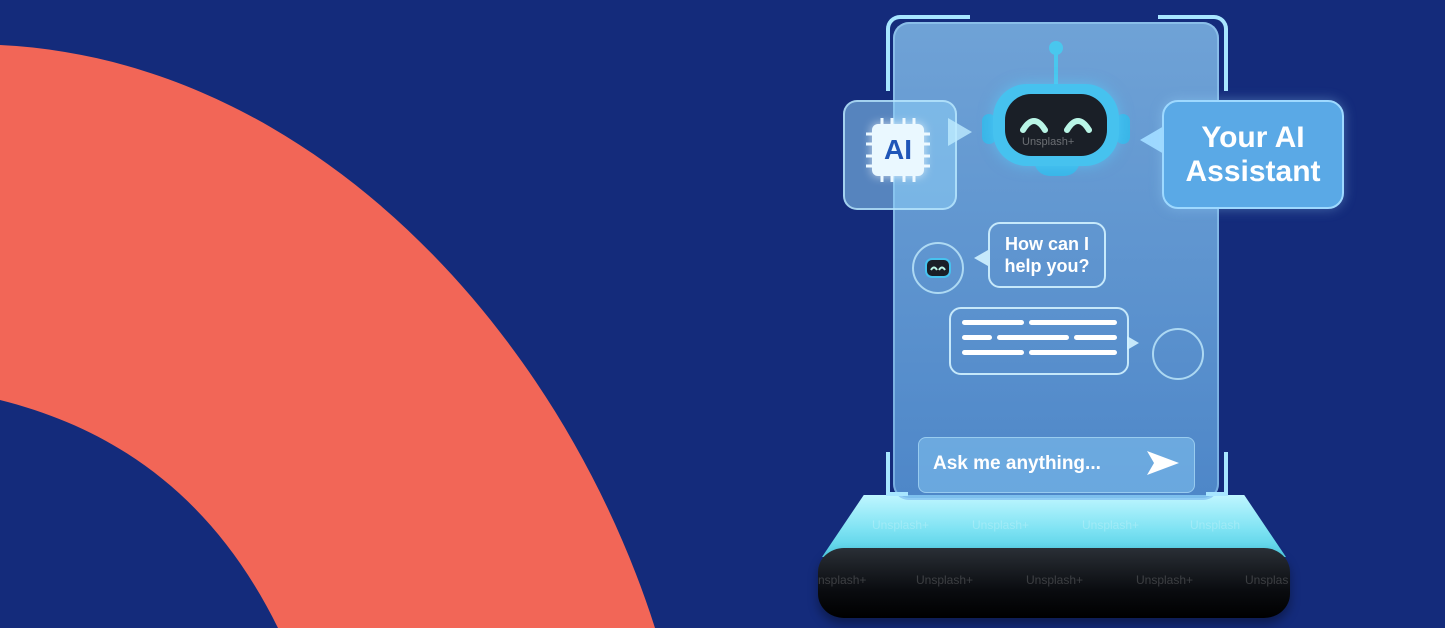  What do you see at coordinates (842, 580) in the screenshot?
I see `watermark-text: nsplash+` at bounding box center [842, 580].